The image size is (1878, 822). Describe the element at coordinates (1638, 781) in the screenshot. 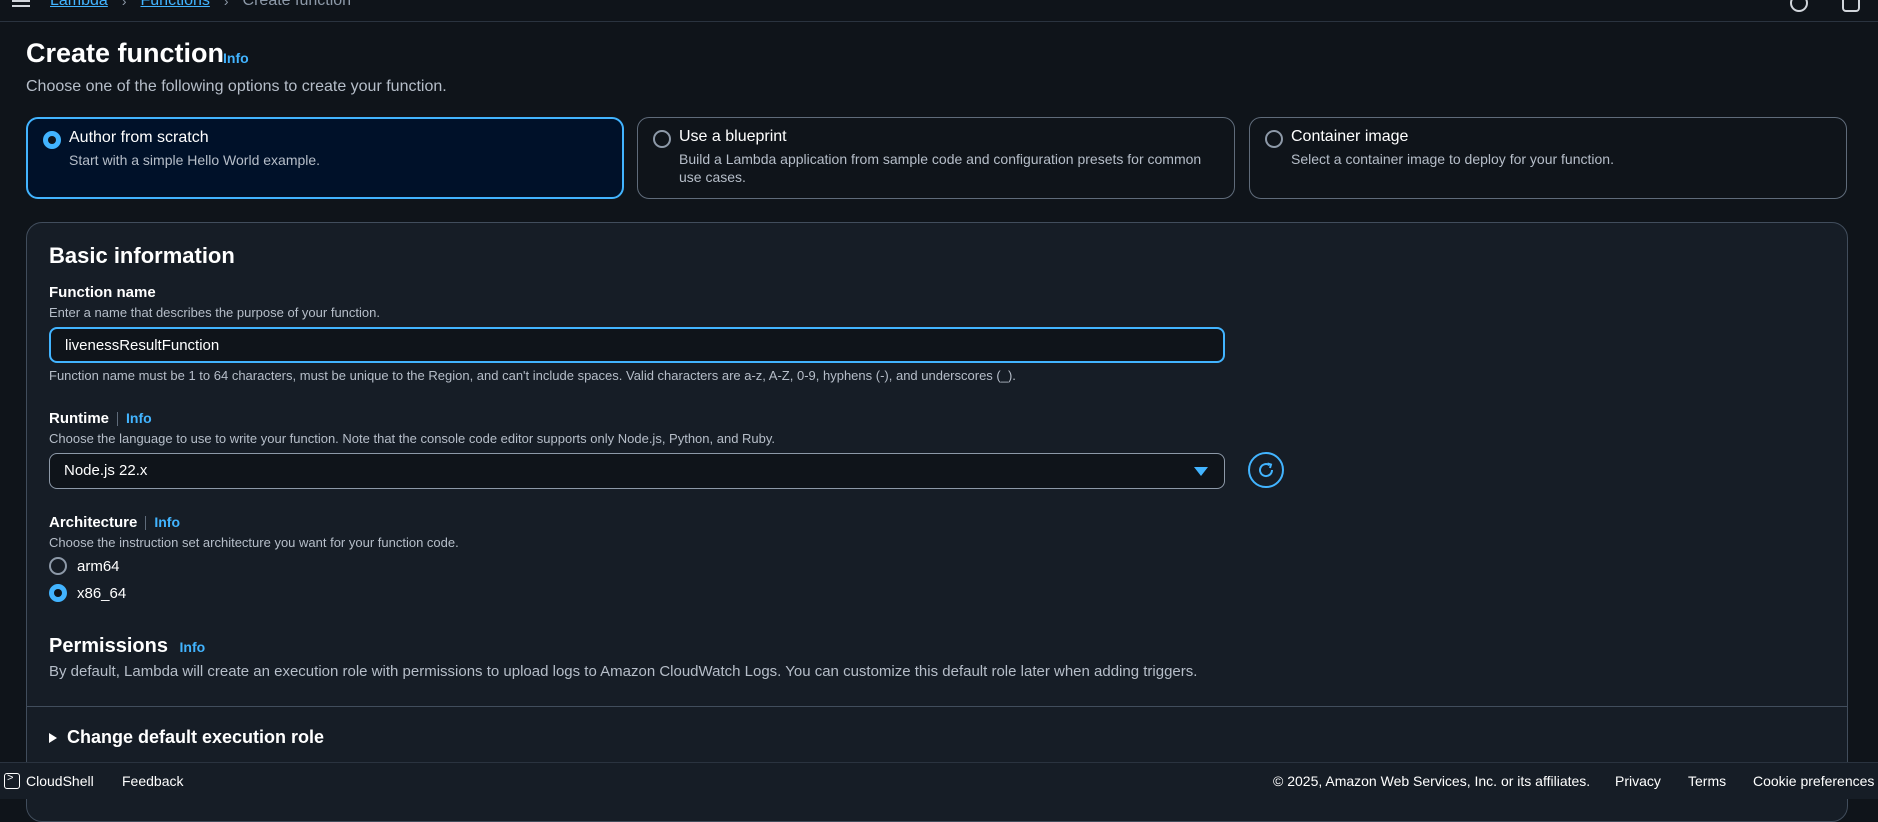

I see `privacy-link: Privacy` at that location.